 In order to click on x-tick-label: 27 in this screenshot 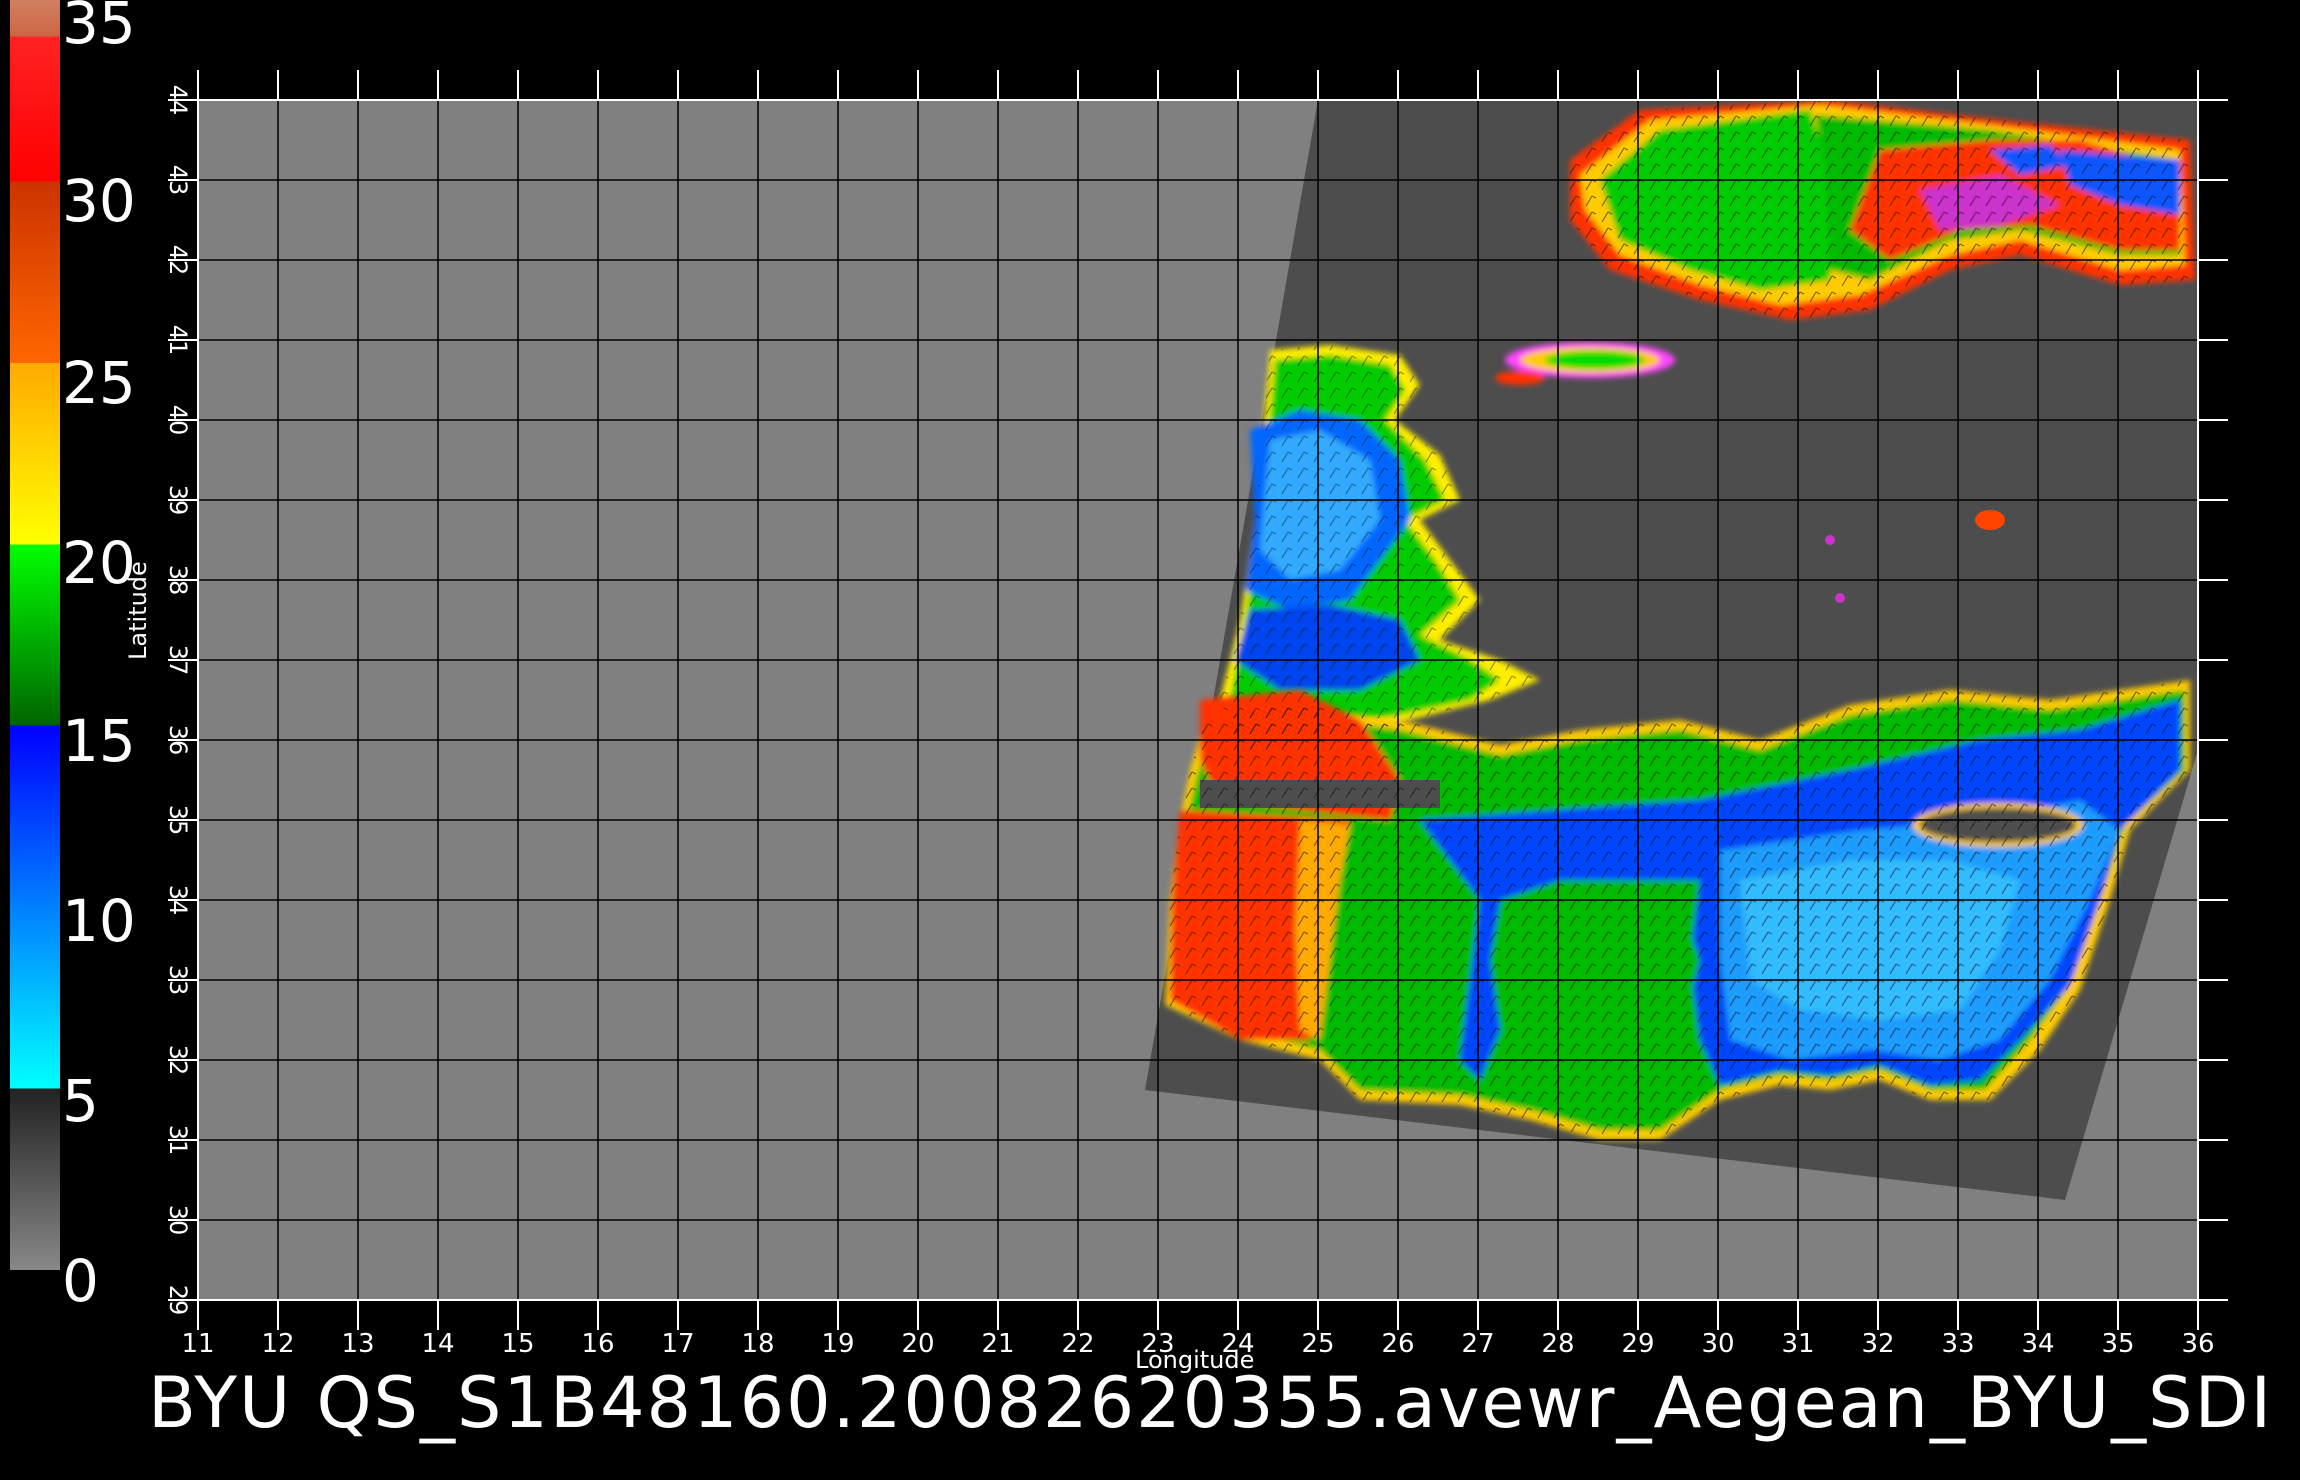, I will do `click(1477, 1344)`.